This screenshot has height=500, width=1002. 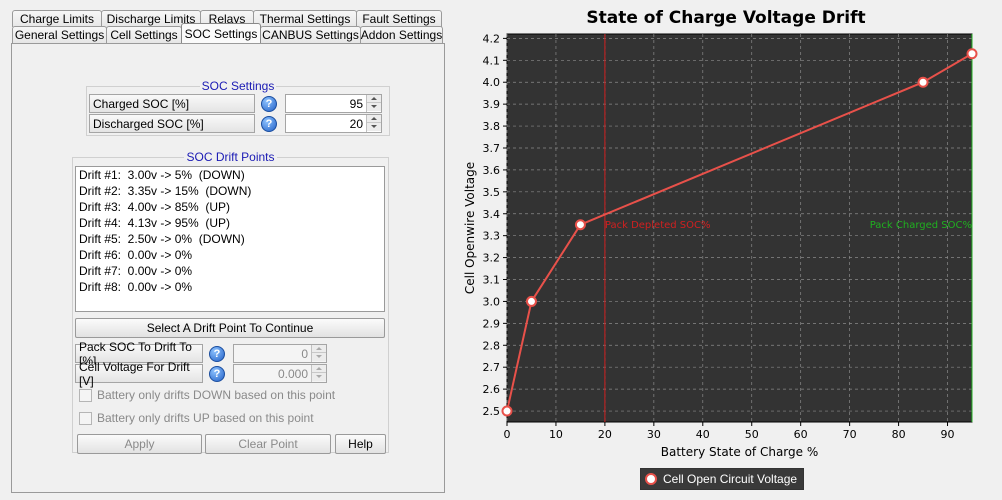 What do you see at coordinates (492, 258) in the screenshot?
I see `y-tick-label: 3.2` at bounding box center [492, 258].